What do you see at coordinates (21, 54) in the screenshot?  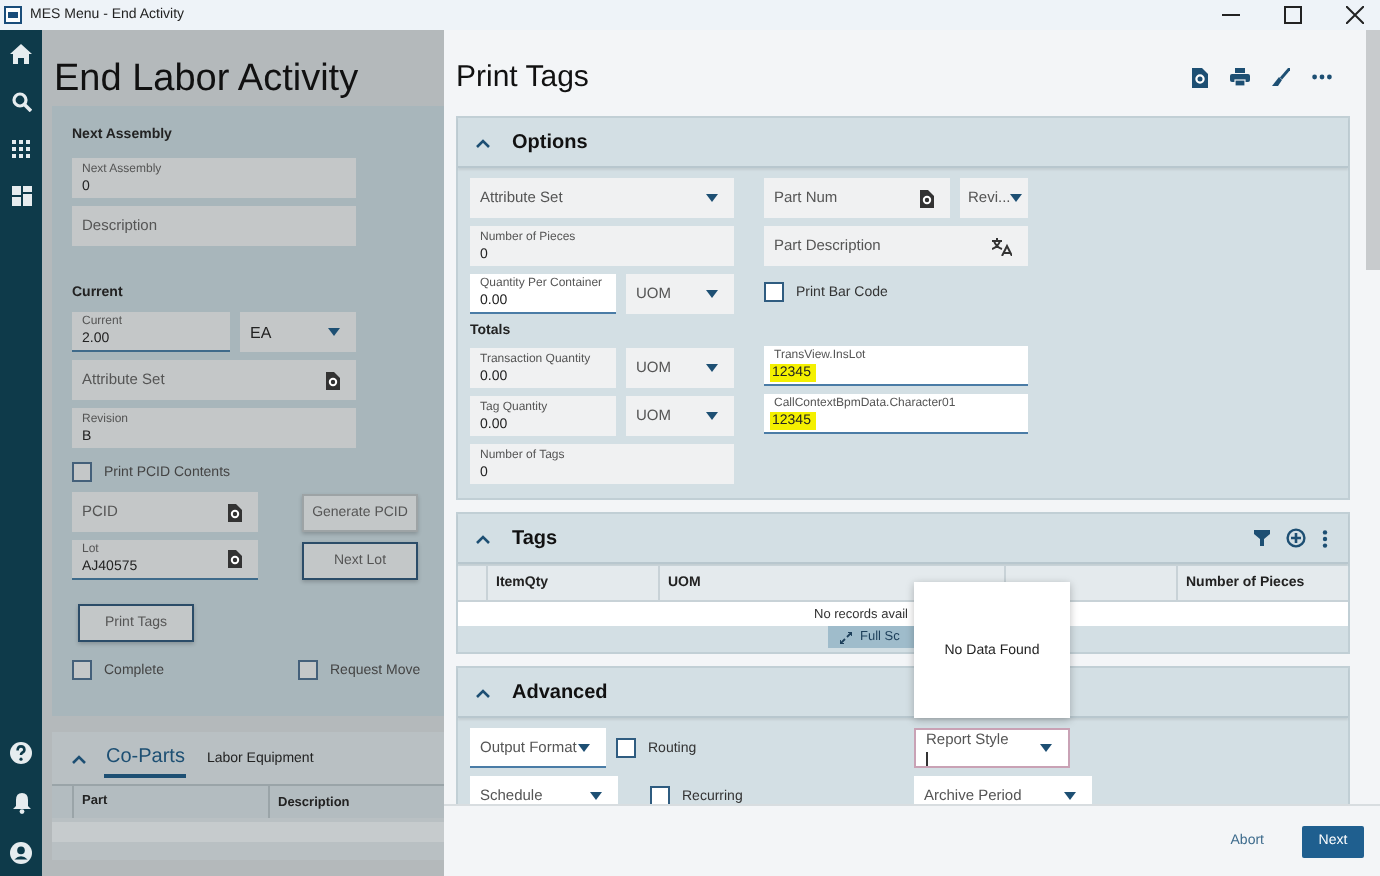 I see `home-icon` at bounding box center [21, 54].